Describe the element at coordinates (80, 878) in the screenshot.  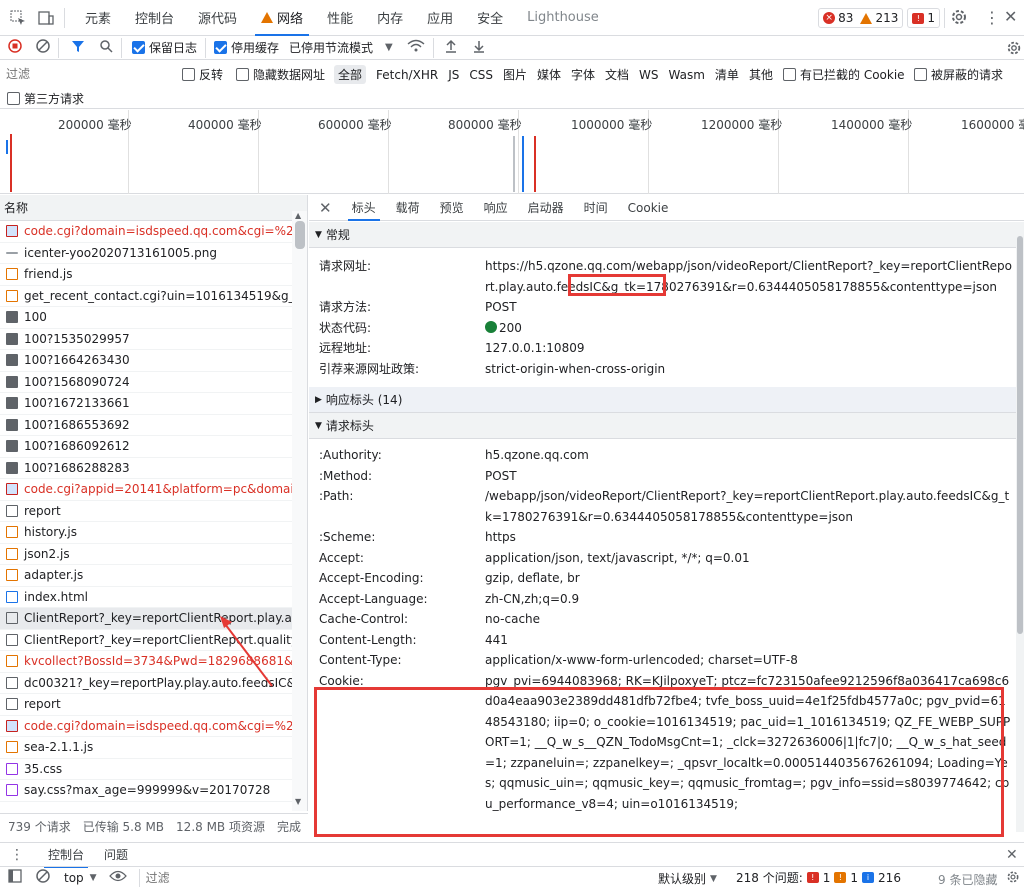
I see `context-select: top ▼` at that location.